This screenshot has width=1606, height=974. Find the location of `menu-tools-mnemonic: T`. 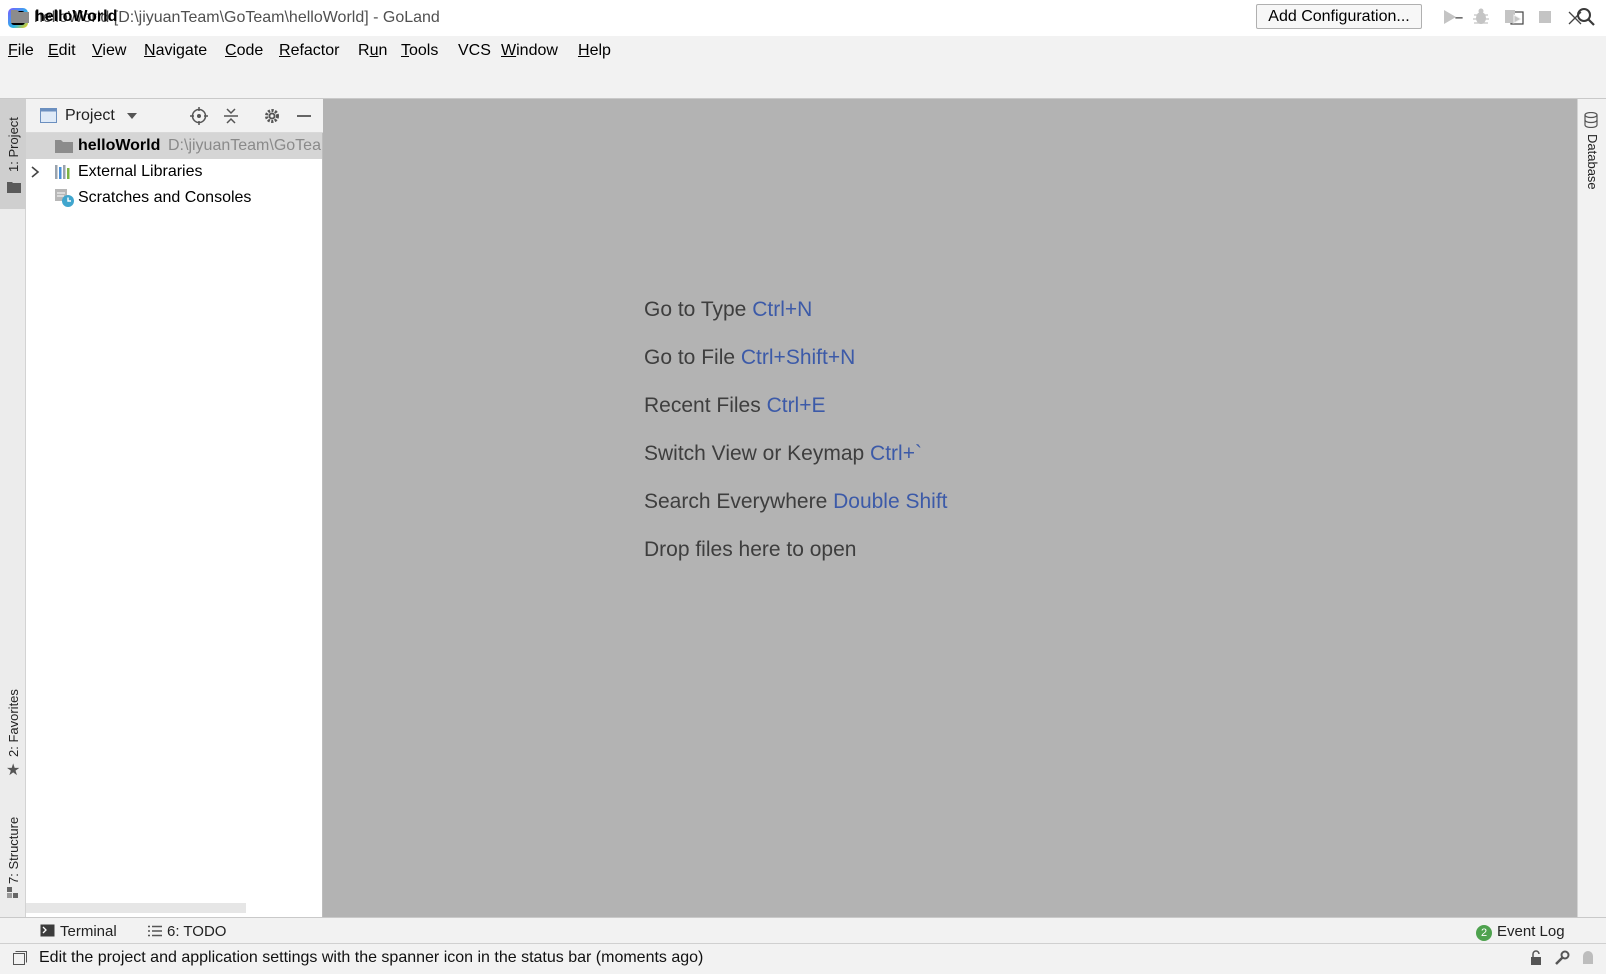

menu-tools-mnemonic: T is located at coordinates (405, 50).